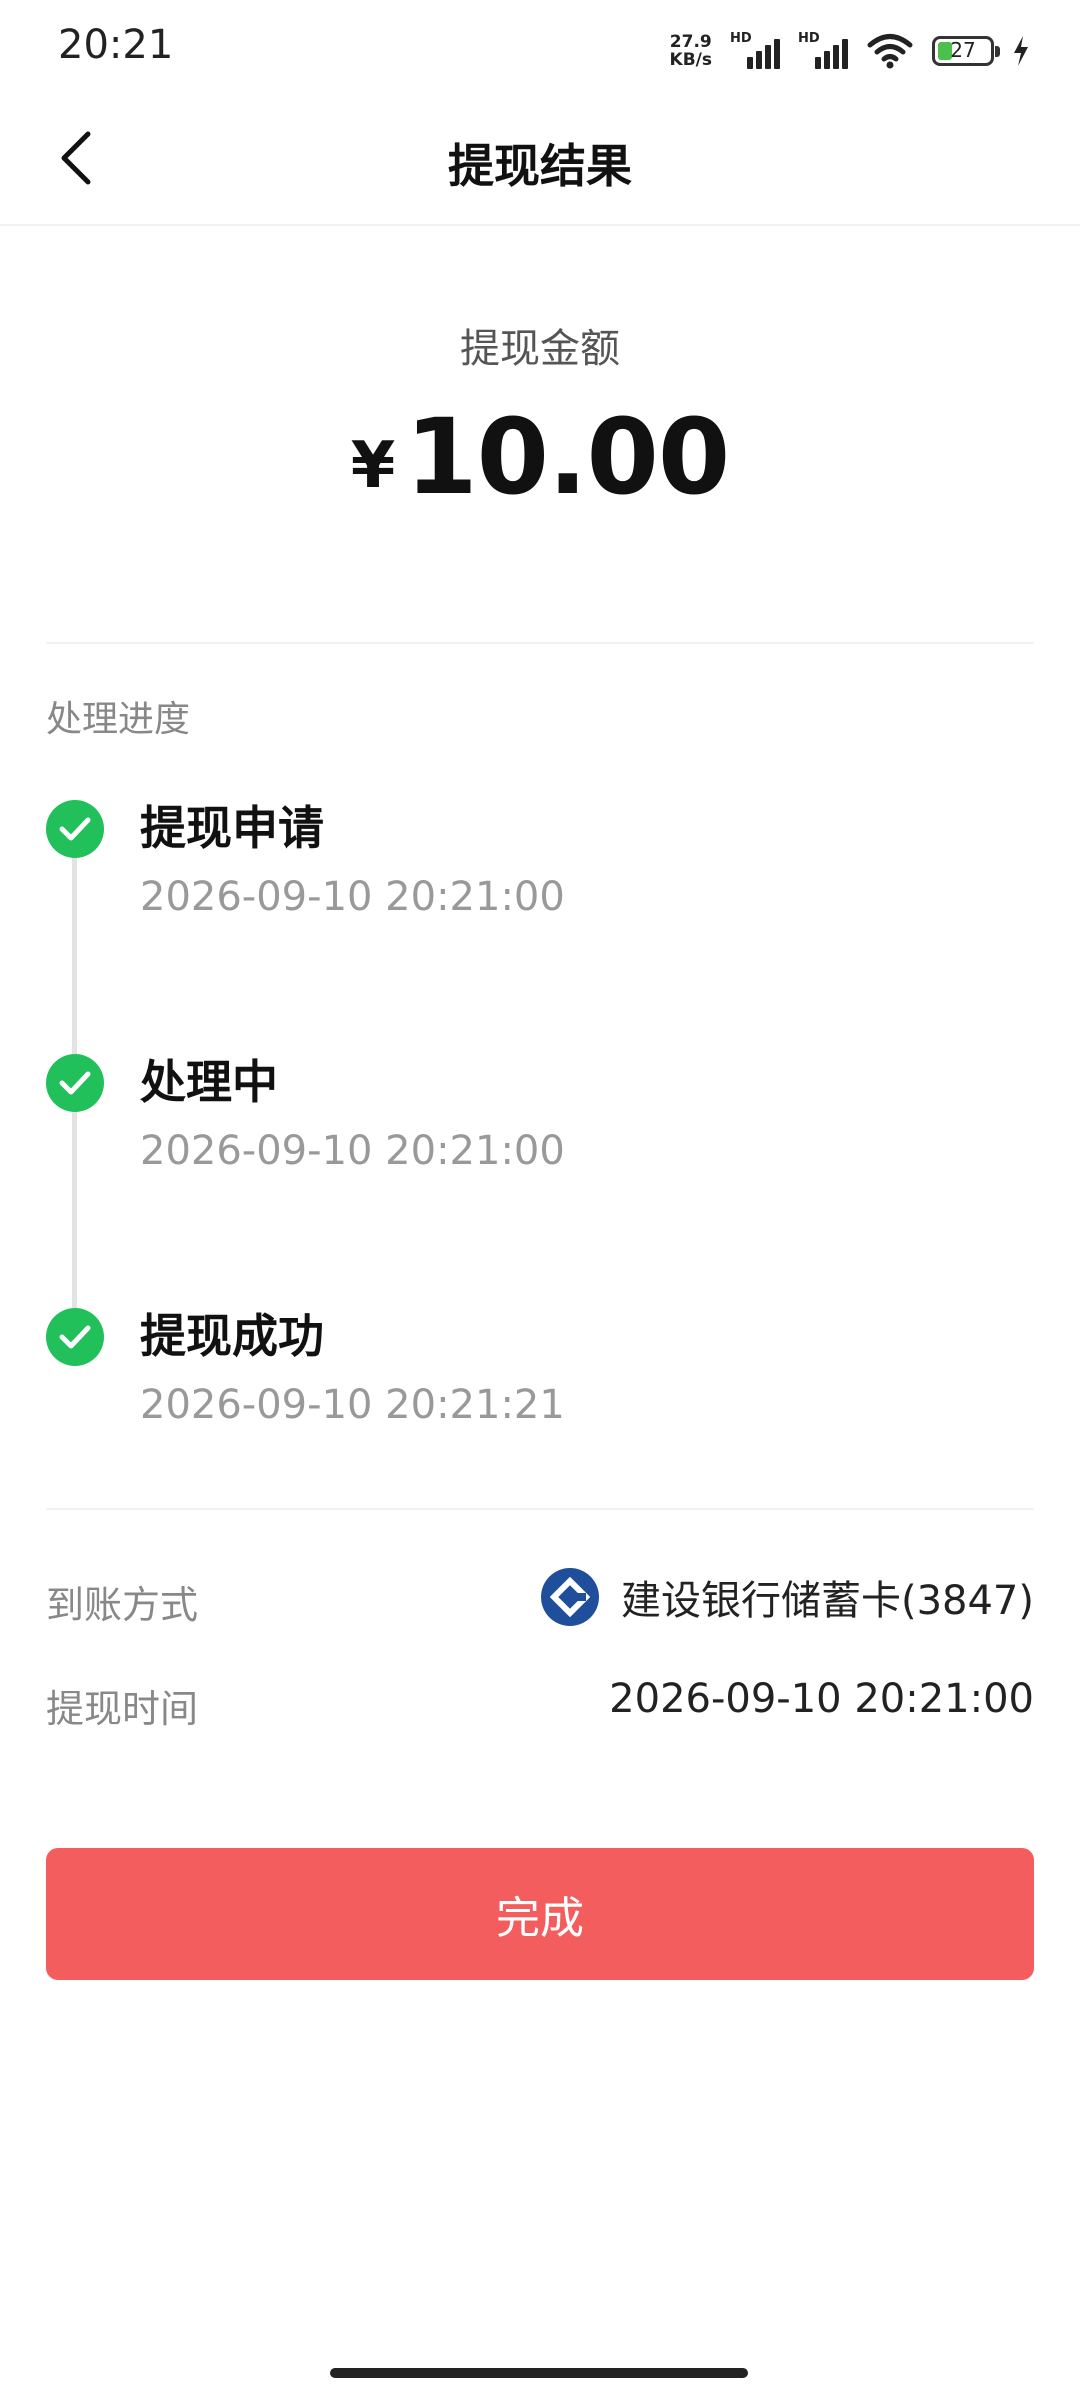 This screenshot has height=2400, width=1080. Describe the element at coordinates (963, 50) in the screenshot. I see `battery-level: 27` at that location.